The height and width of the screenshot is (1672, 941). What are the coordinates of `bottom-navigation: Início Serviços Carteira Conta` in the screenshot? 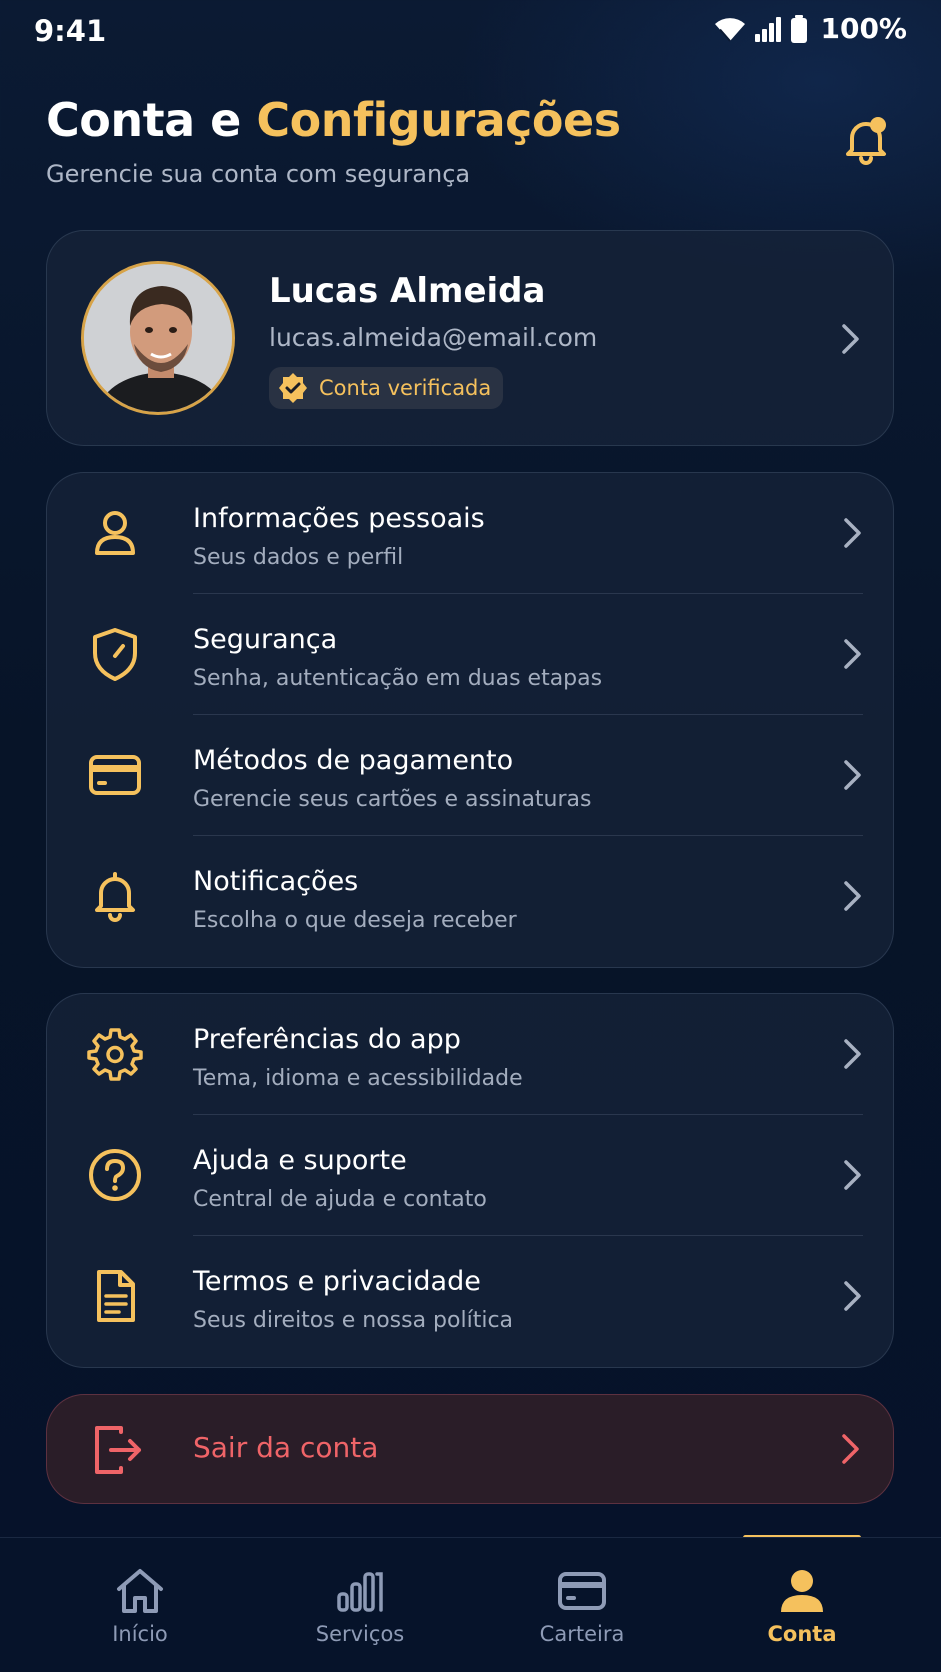 It's located at (470, 1604).